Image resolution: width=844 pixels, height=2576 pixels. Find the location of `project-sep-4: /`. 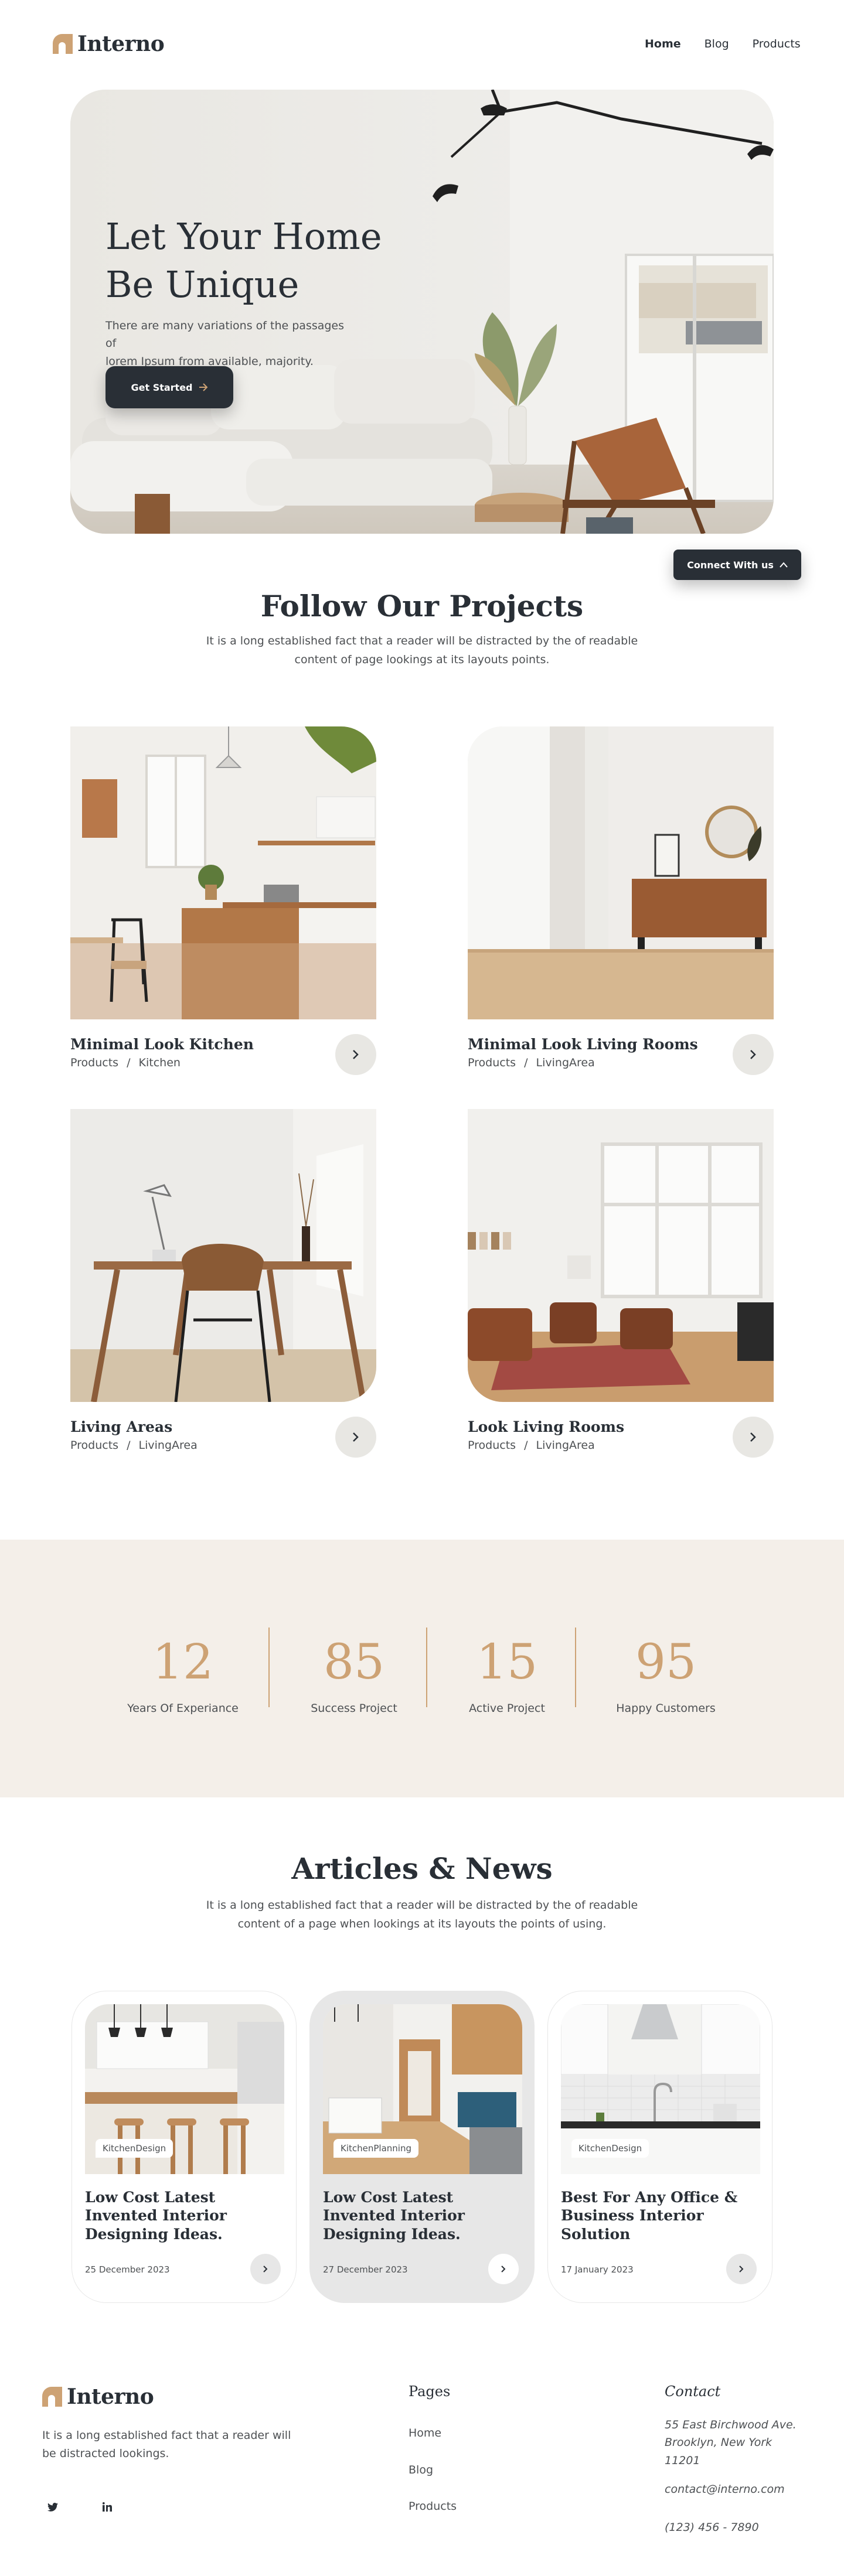

project-sep-4: / is located at coordinates (526, 1445).